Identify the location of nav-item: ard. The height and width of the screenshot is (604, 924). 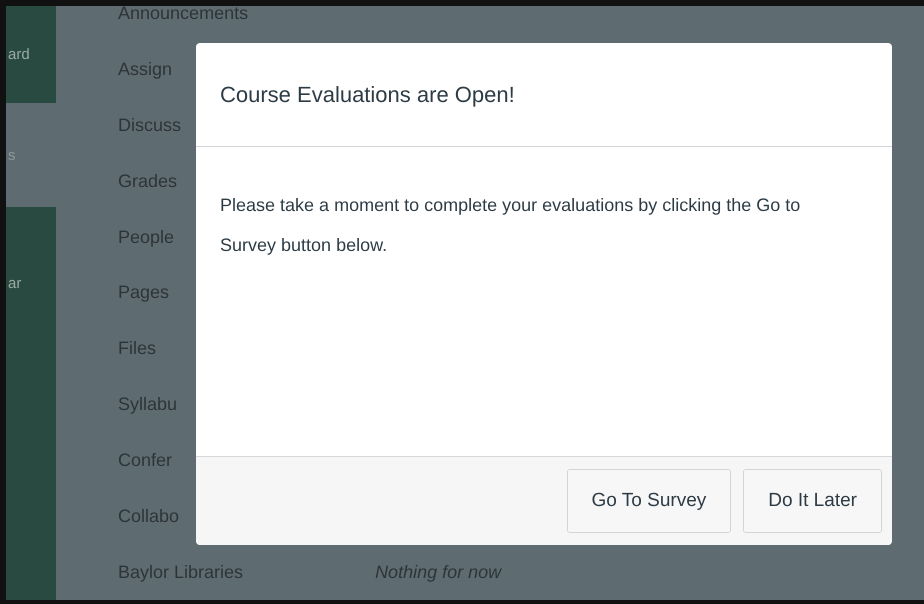
(31, 54).